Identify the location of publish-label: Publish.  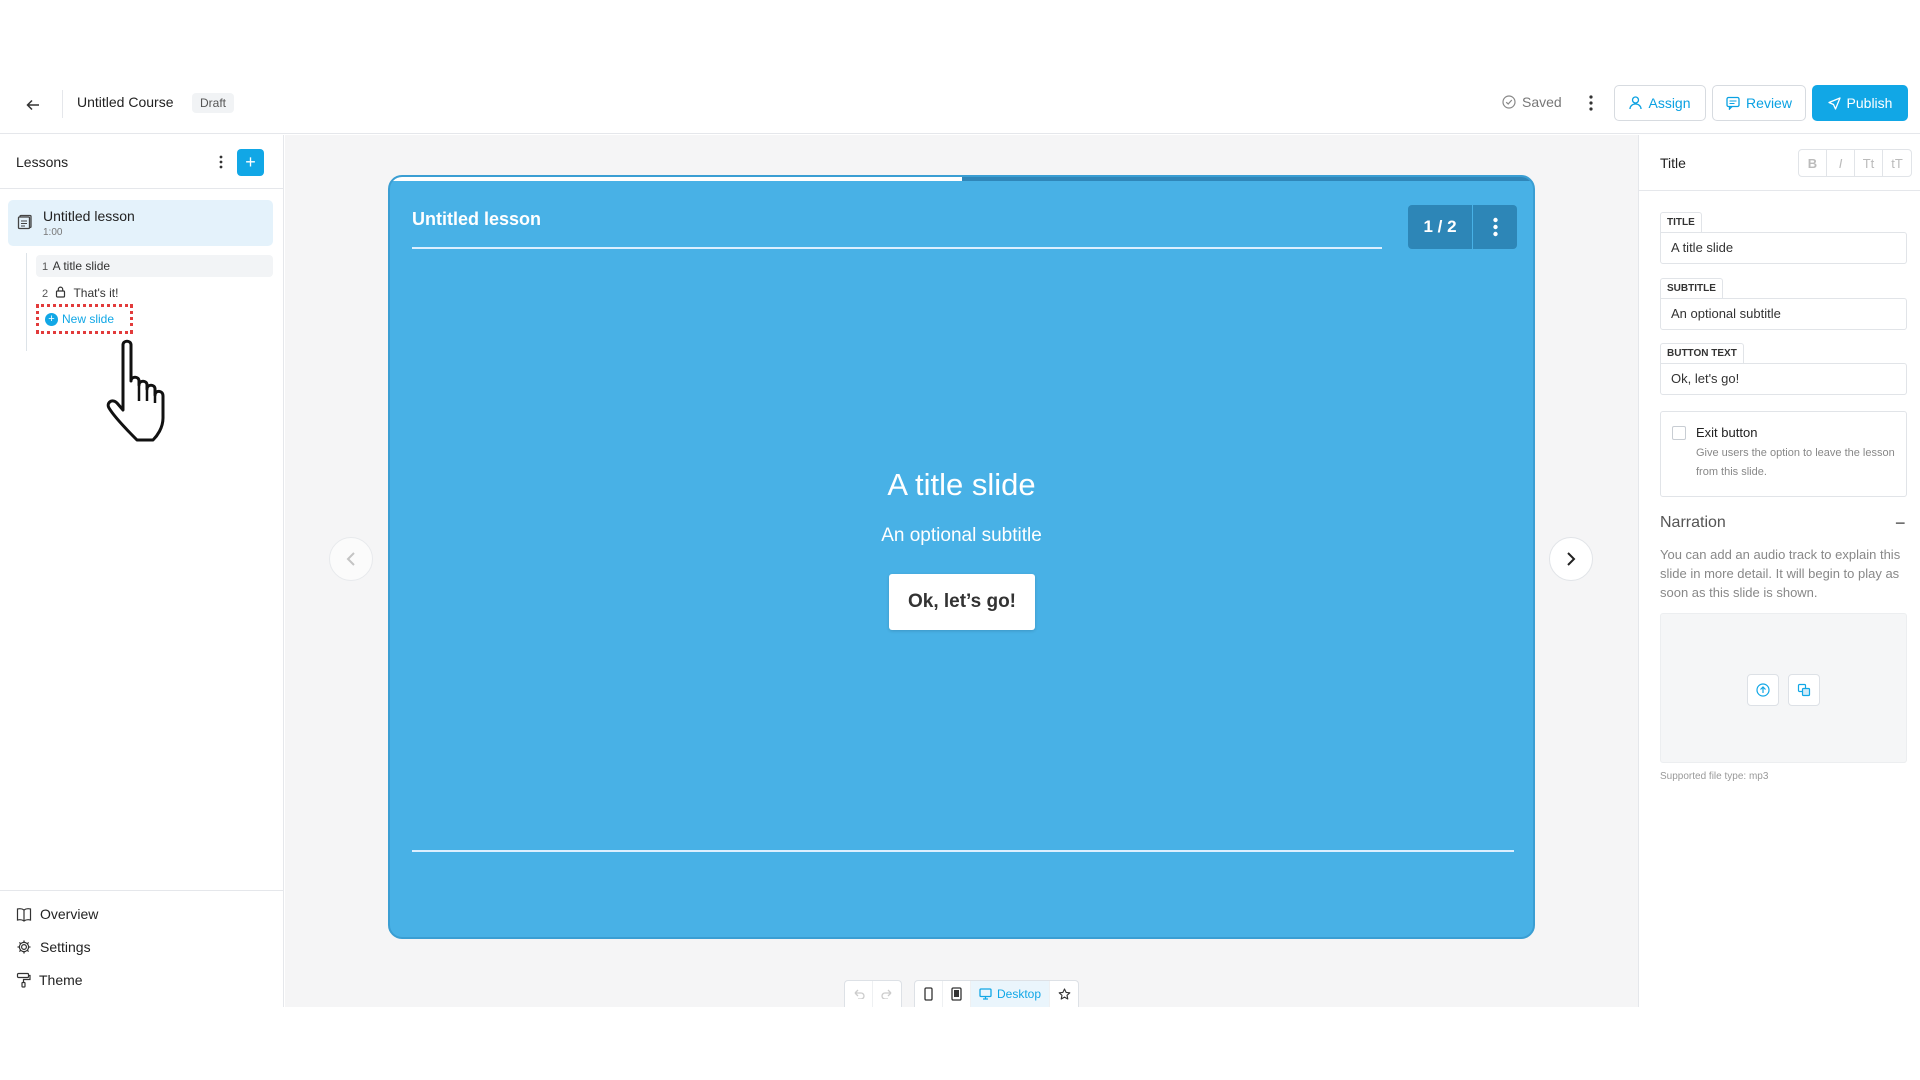
(1869, 103).